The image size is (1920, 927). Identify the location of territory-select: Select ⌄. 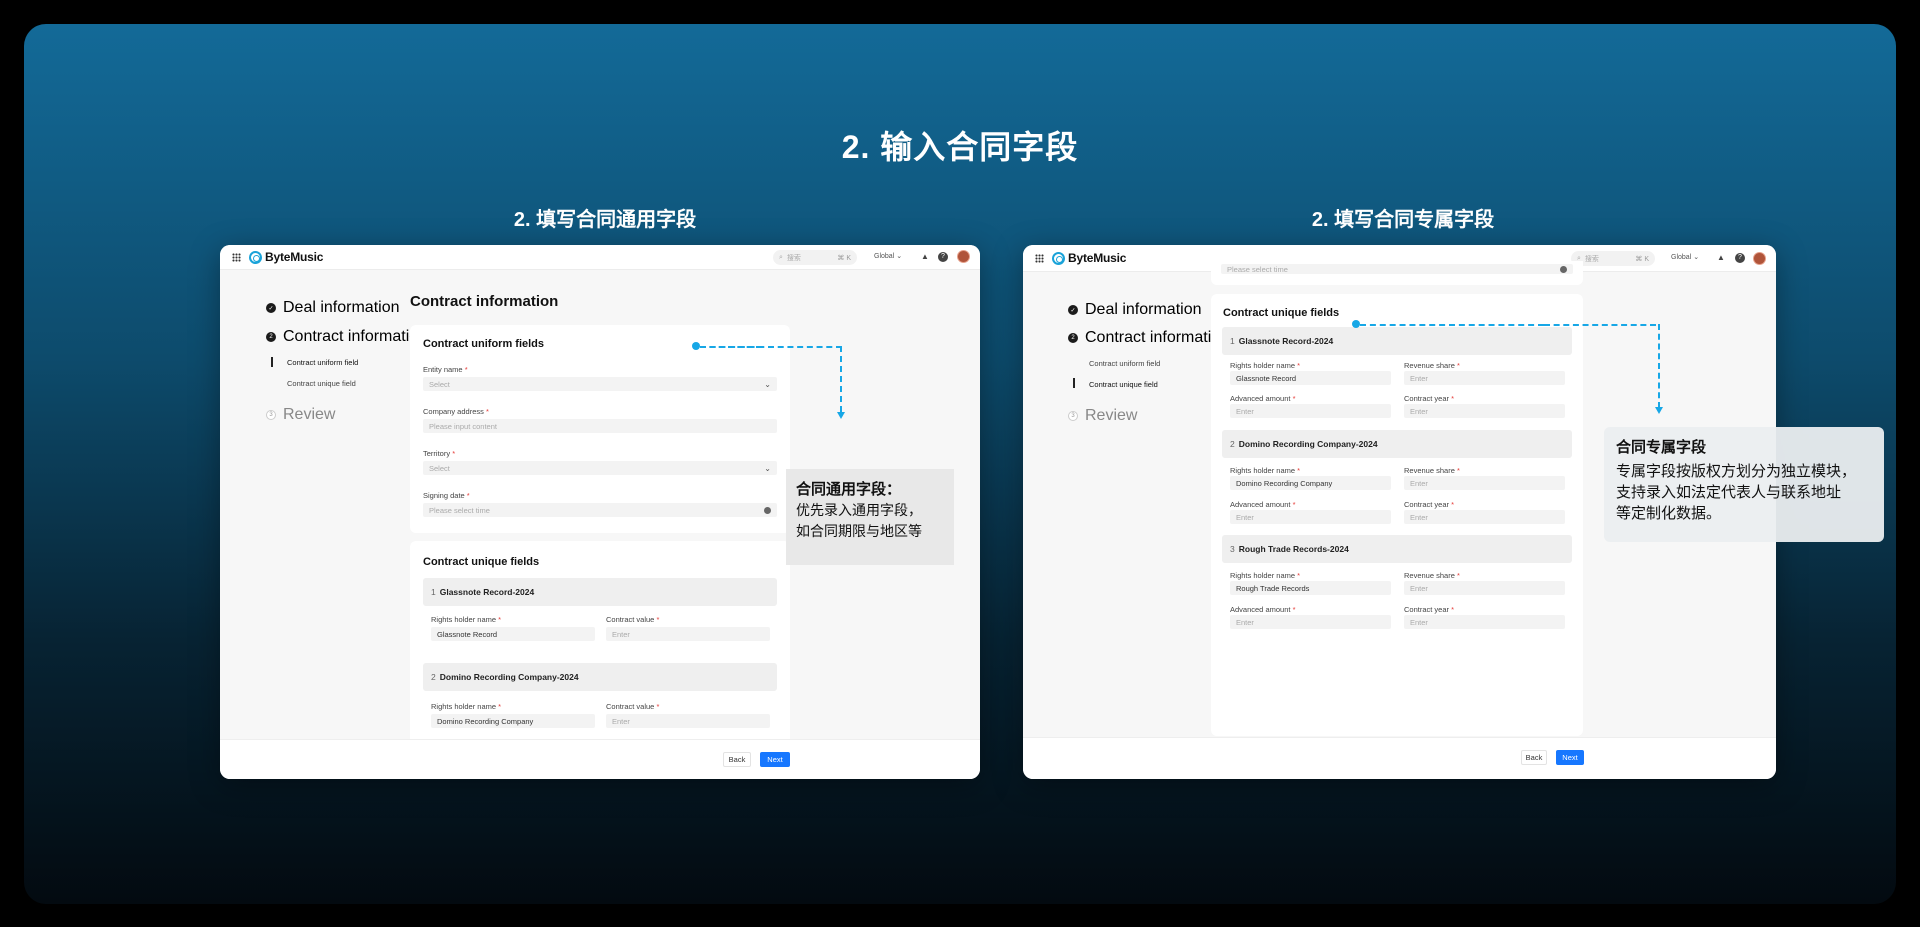
(600, 468).